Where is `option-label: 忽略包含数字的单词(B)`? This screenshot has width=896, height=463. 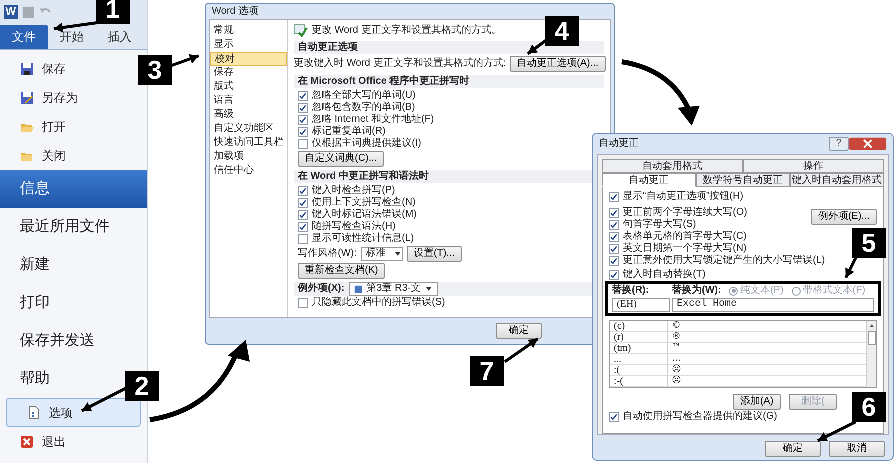
option-label: 忽略包含数字的单词(B) is located at coordinates (364, 108).